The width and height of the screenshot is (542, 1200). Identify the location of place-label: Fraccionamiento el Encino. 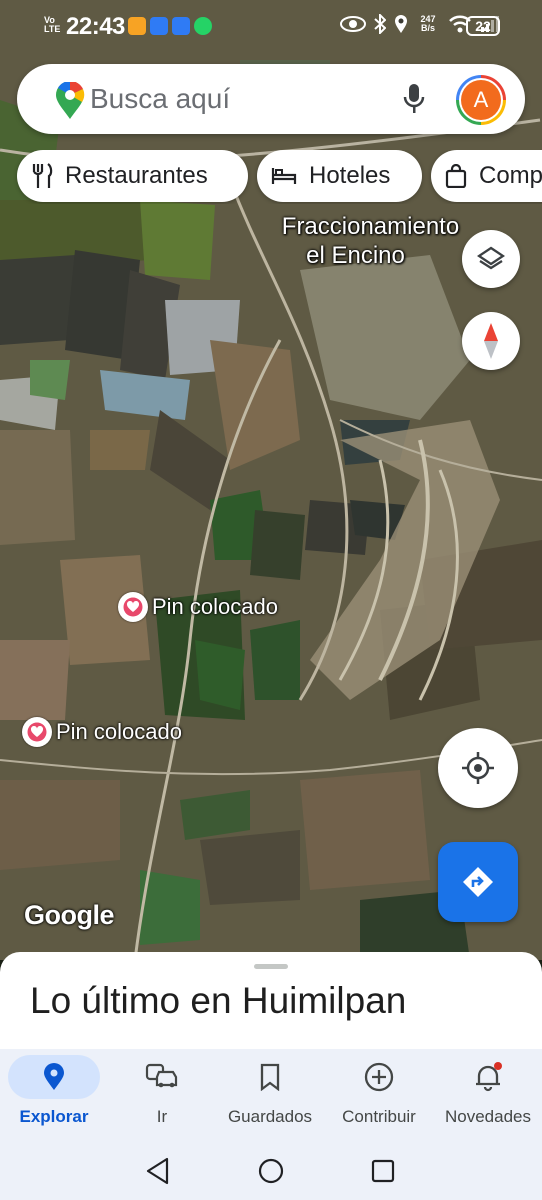
(370, 241).